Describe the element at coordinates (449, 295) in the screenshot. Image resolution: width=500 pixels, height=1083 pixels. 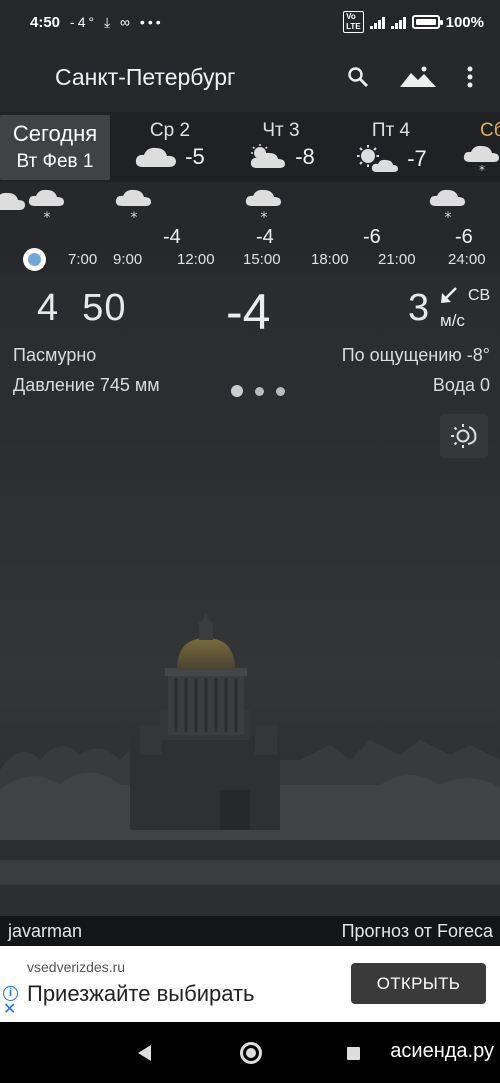
I see `wind-arrow-icon` at that location.